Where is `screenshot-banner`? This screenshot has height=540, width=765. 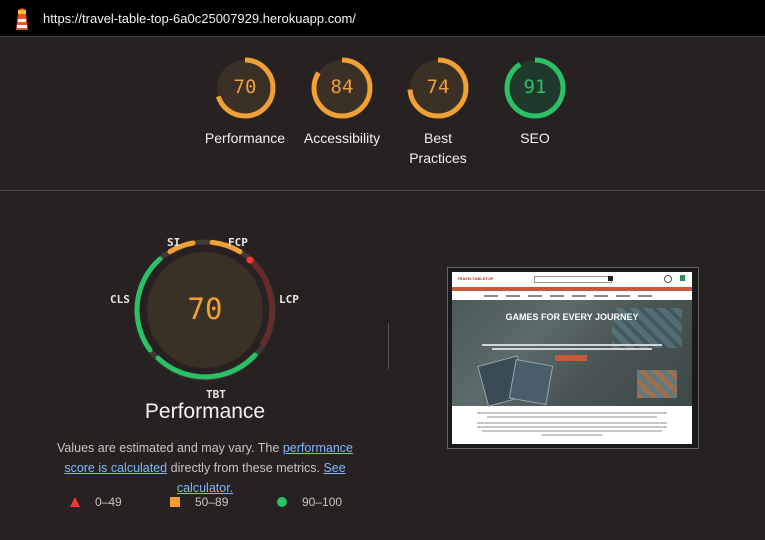 screenshot-banner is located at coordinates (572, 289).